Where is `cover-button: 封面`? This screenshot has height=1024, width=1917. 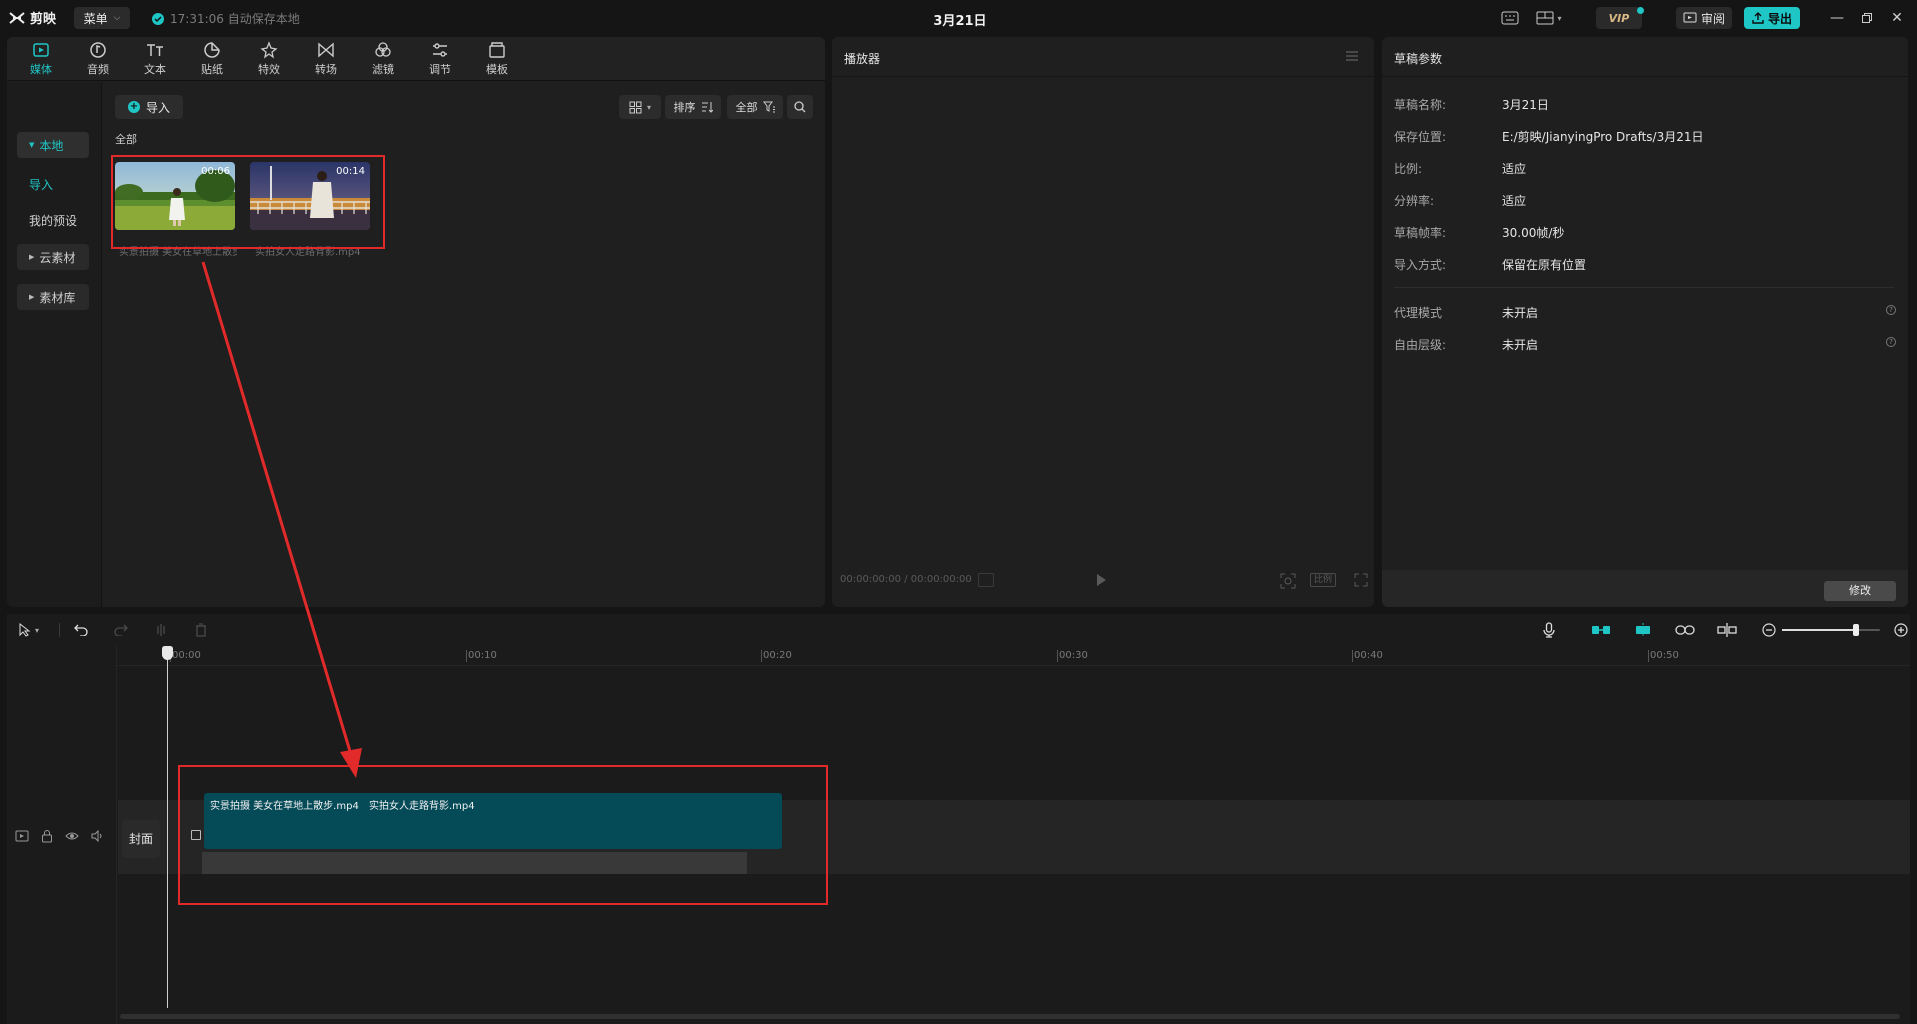 cover-button: 封面 is located at coordinates (141, 839).